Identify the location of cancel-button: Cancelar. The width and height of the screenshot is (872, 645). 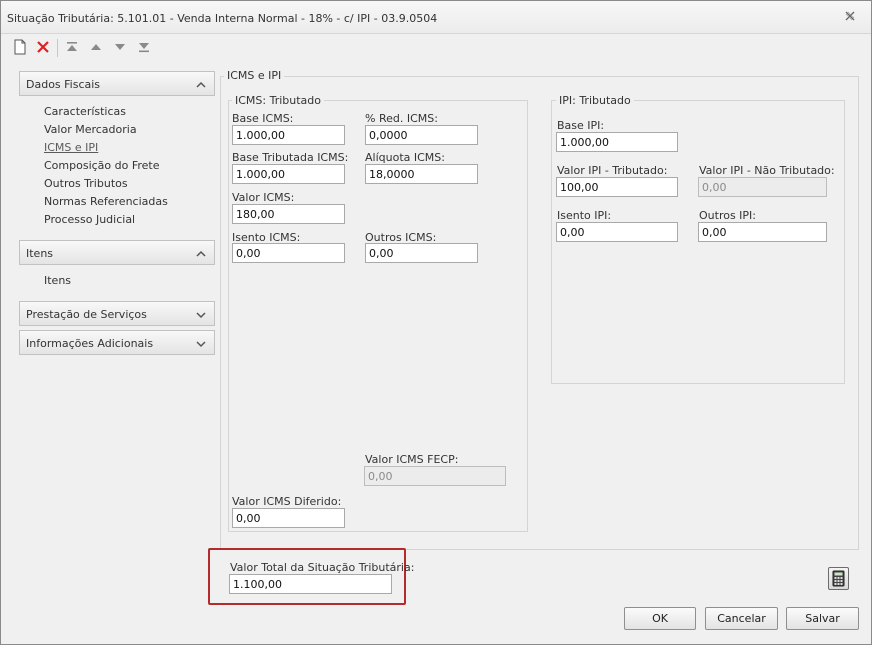
(741, 618).